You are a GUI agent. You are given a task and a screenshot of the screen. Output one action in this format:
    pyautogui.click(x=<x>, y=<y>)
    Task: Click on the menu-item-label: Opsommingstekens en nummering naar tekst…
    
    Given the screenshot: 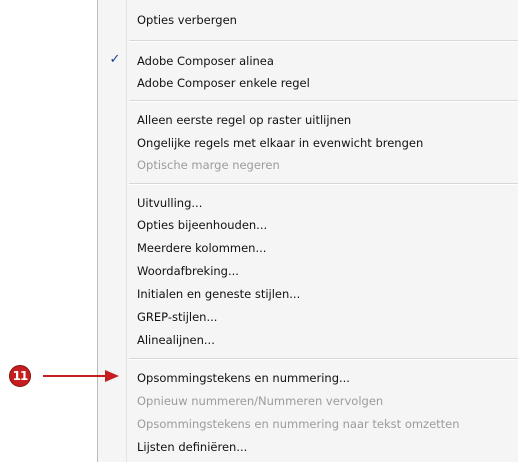 What is the action you would take?
    pyautogui.click(x=298, y=424)
    